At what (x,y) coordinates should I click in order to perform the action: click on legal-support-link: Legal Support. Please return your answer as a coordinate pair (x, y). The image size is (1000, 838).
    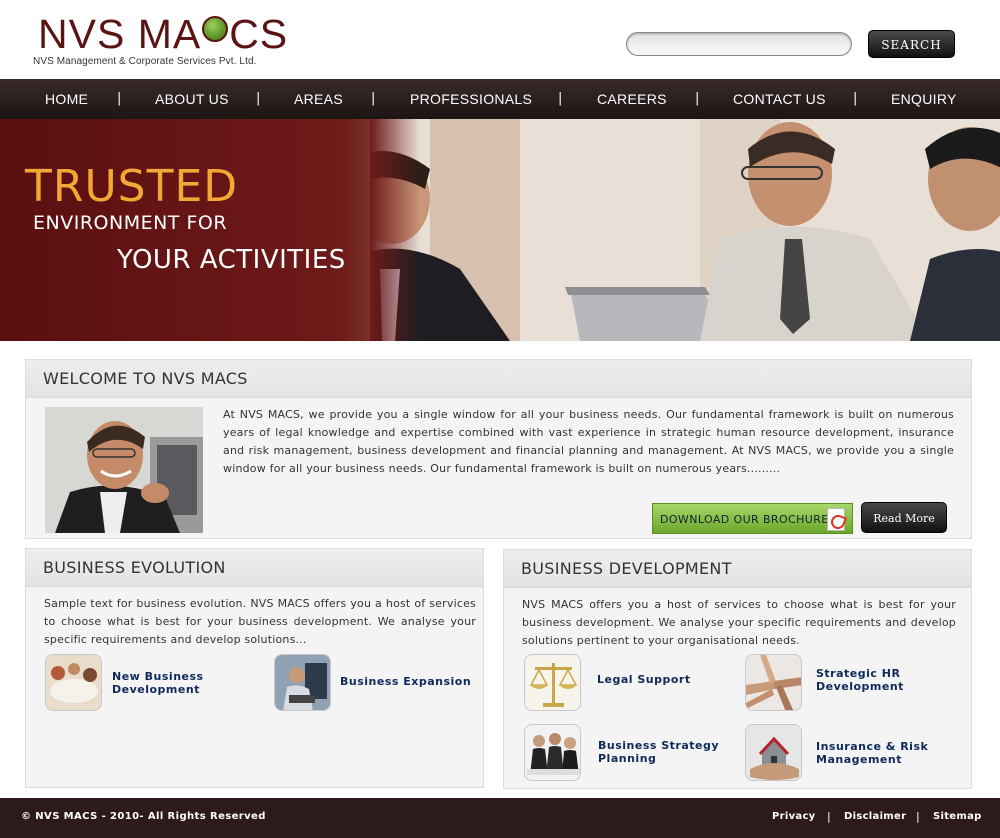
    Looking at the image, I should click on (644, 679).